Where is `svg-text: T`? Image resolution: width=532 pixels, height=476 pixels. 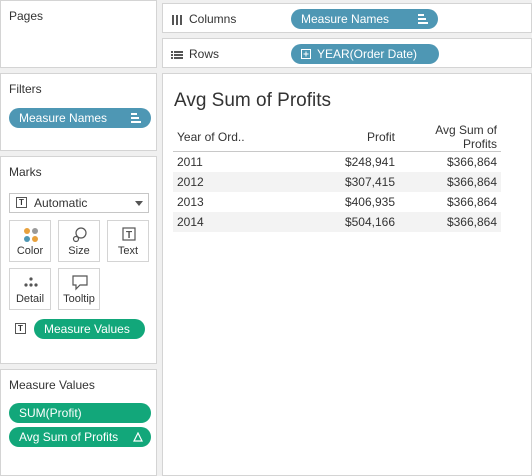 svg-text: T is located at coordinates (129, 235).